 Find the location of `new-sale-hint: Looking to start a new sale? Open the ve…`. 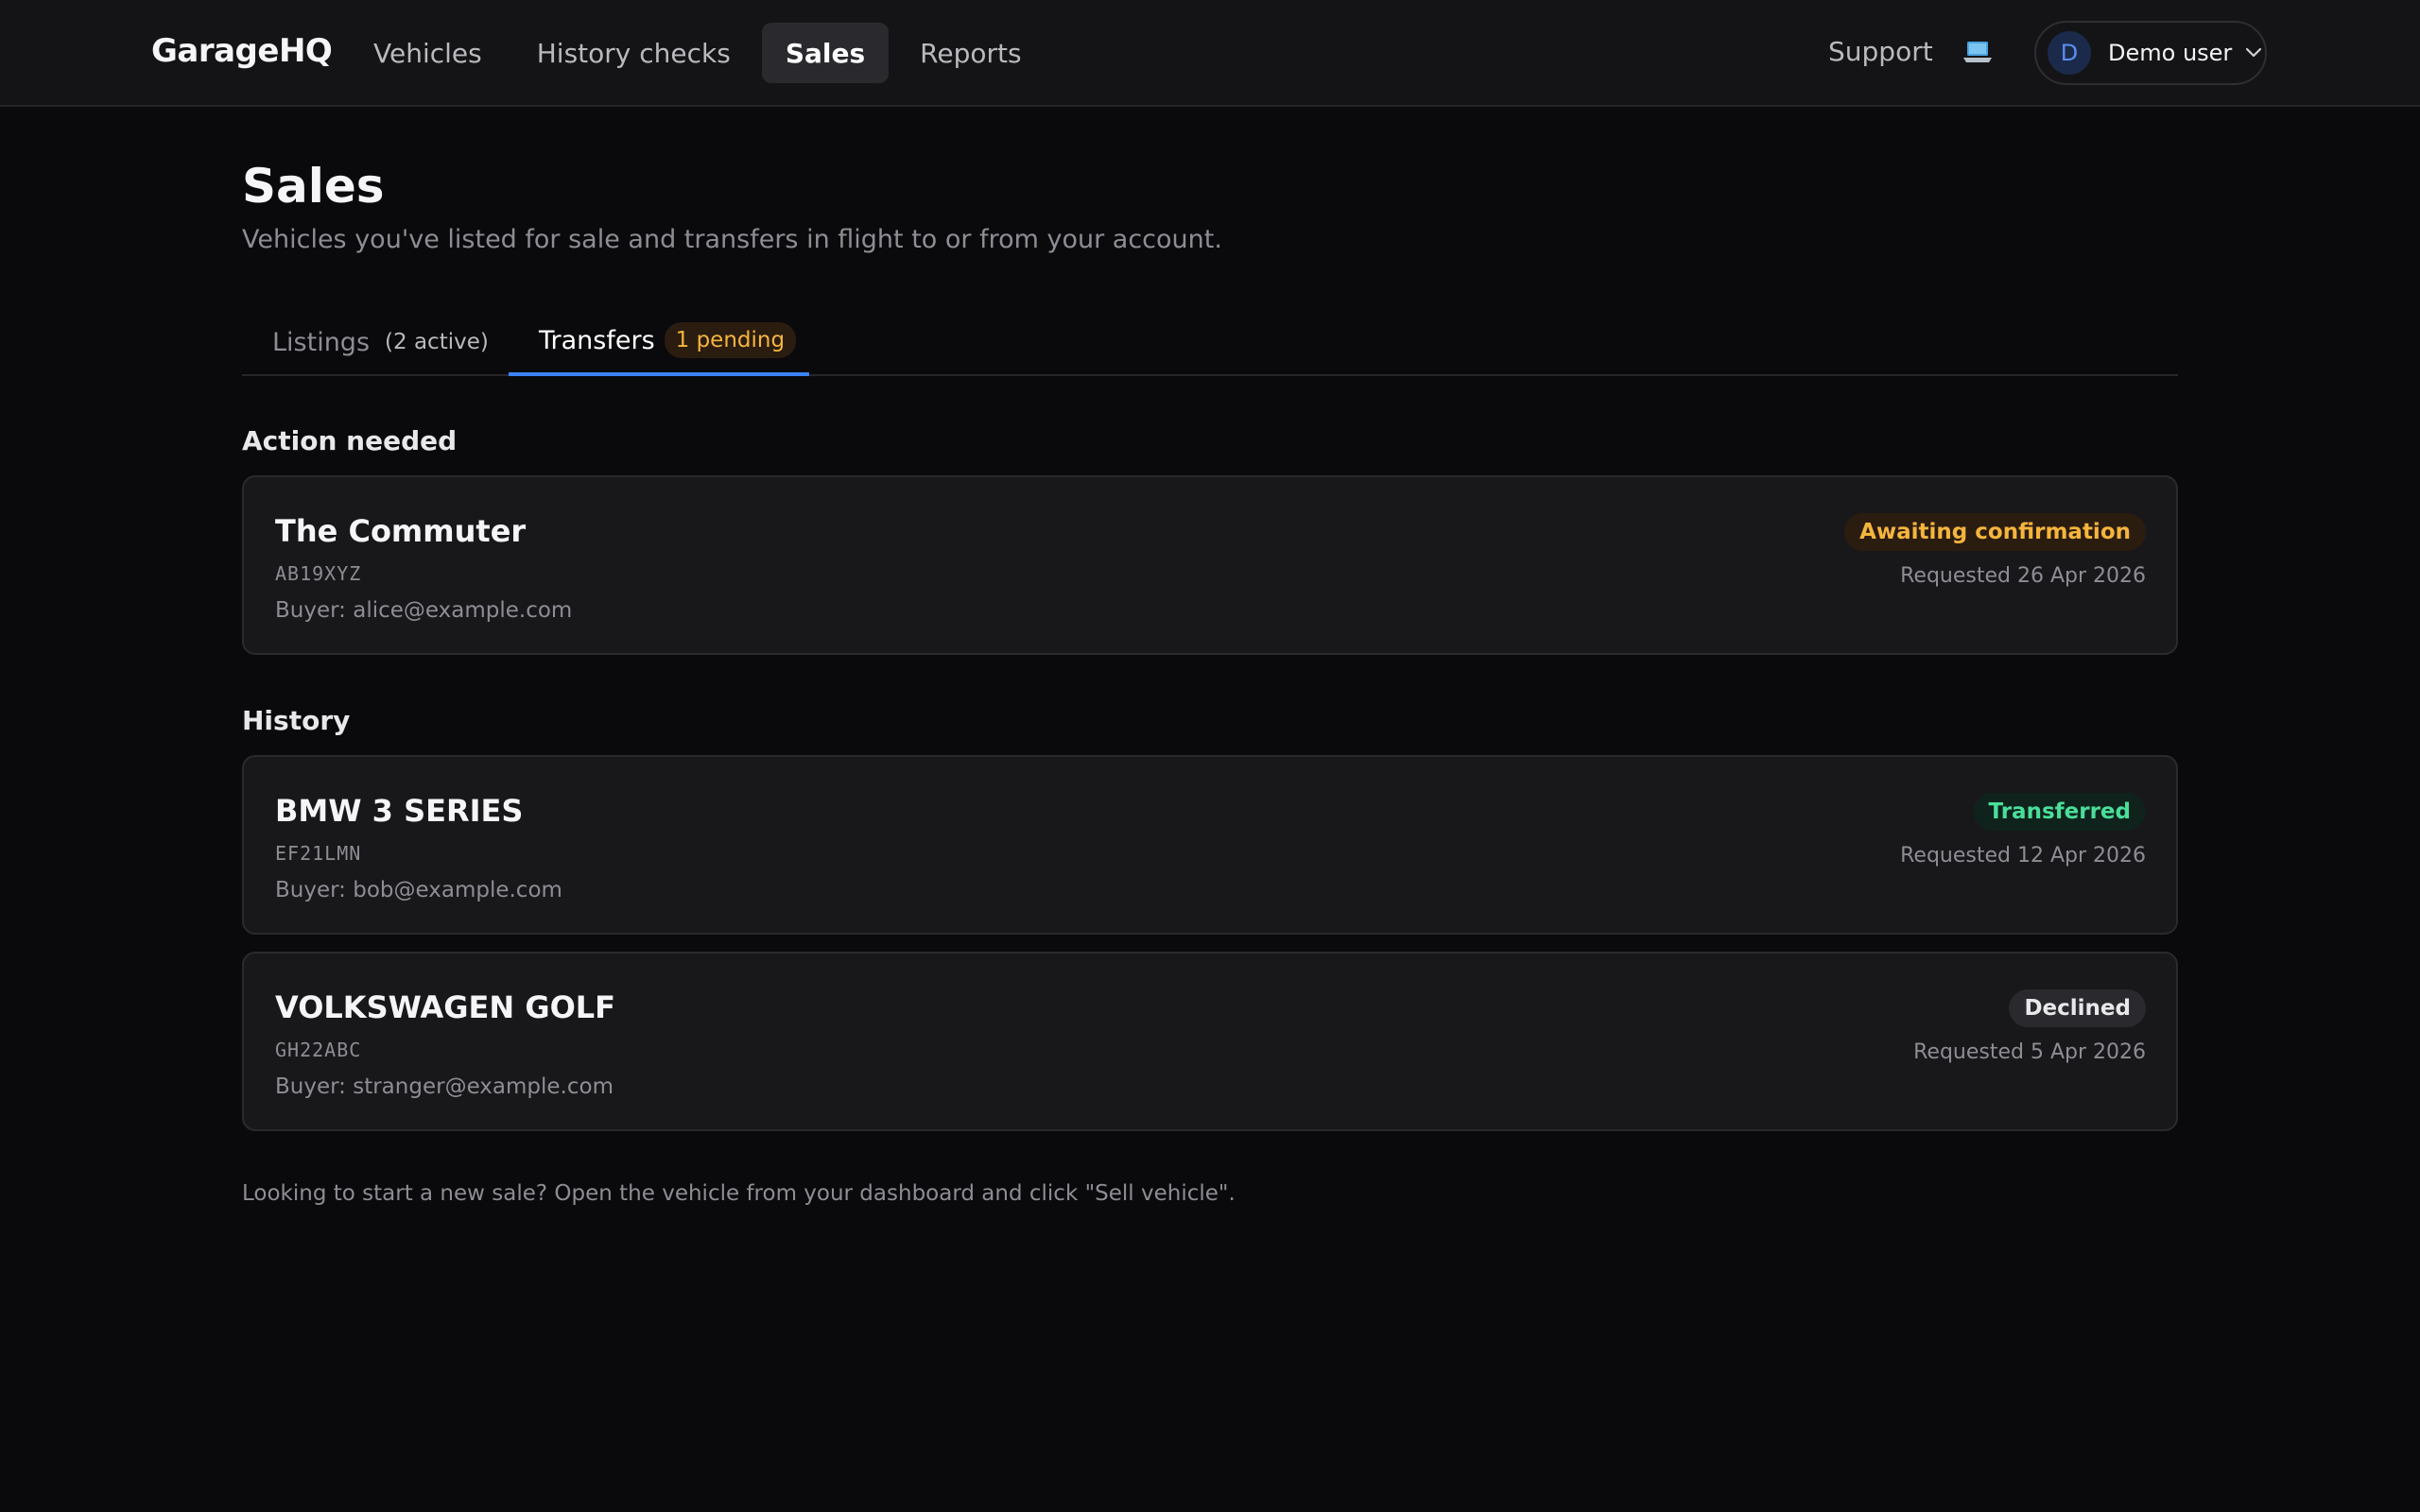

new-sale-hint: Looking to start a new sale? Open the ve… is located at coordinates (739, 1193).